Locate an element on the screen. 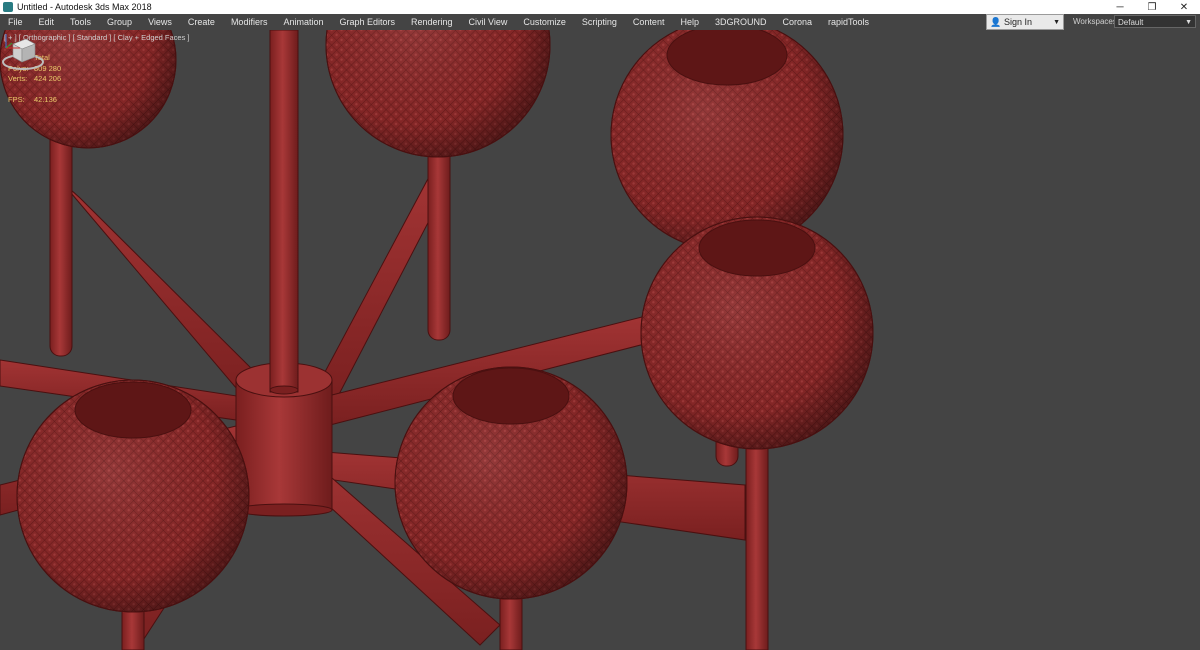 The image size is (1200, 650). center-hub is located at coordinates (284, 273).